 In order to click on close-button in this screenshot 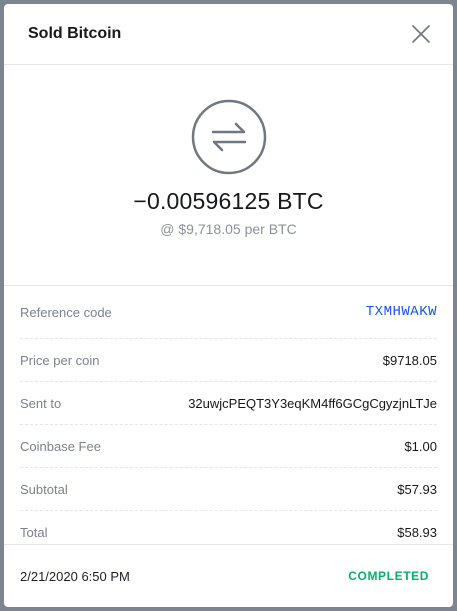, I will do `click(421, 34)`.